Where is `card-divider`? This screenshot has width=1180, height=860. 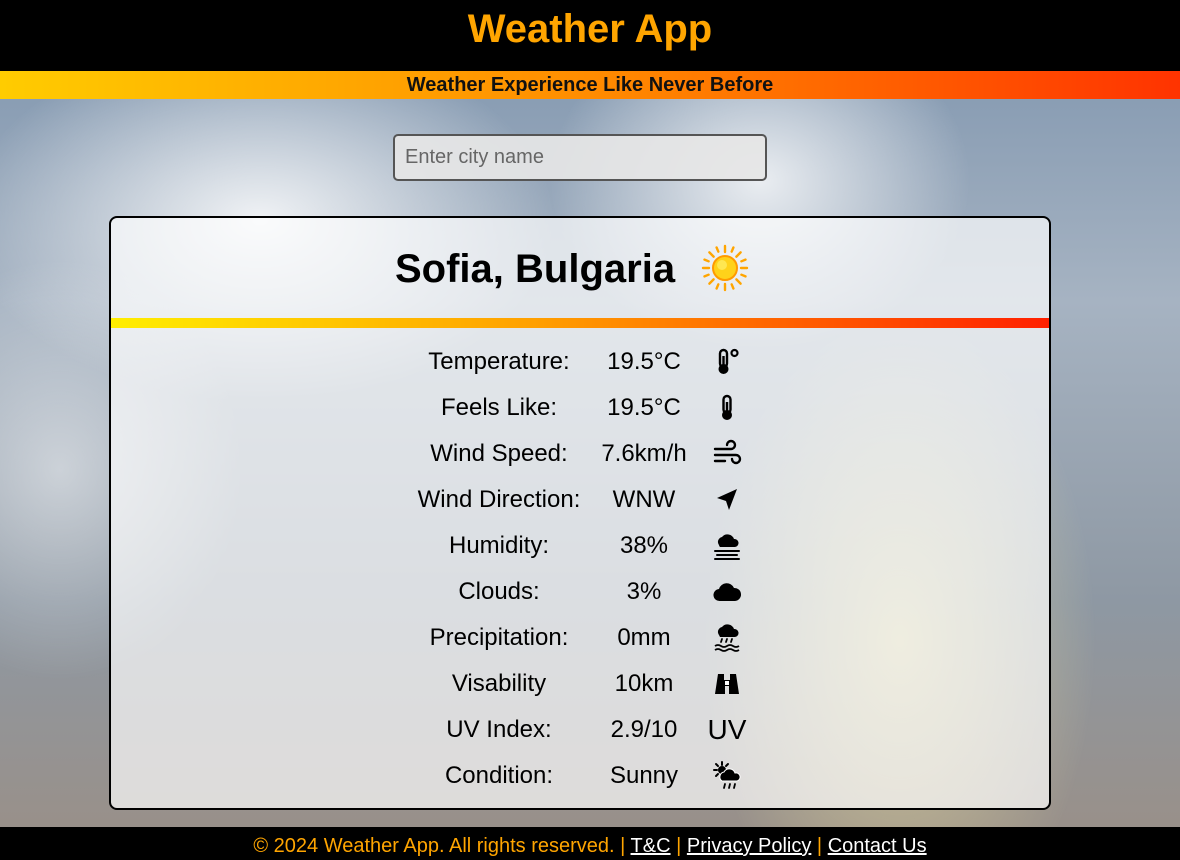
card-divider is located at coordinates (580, 323).